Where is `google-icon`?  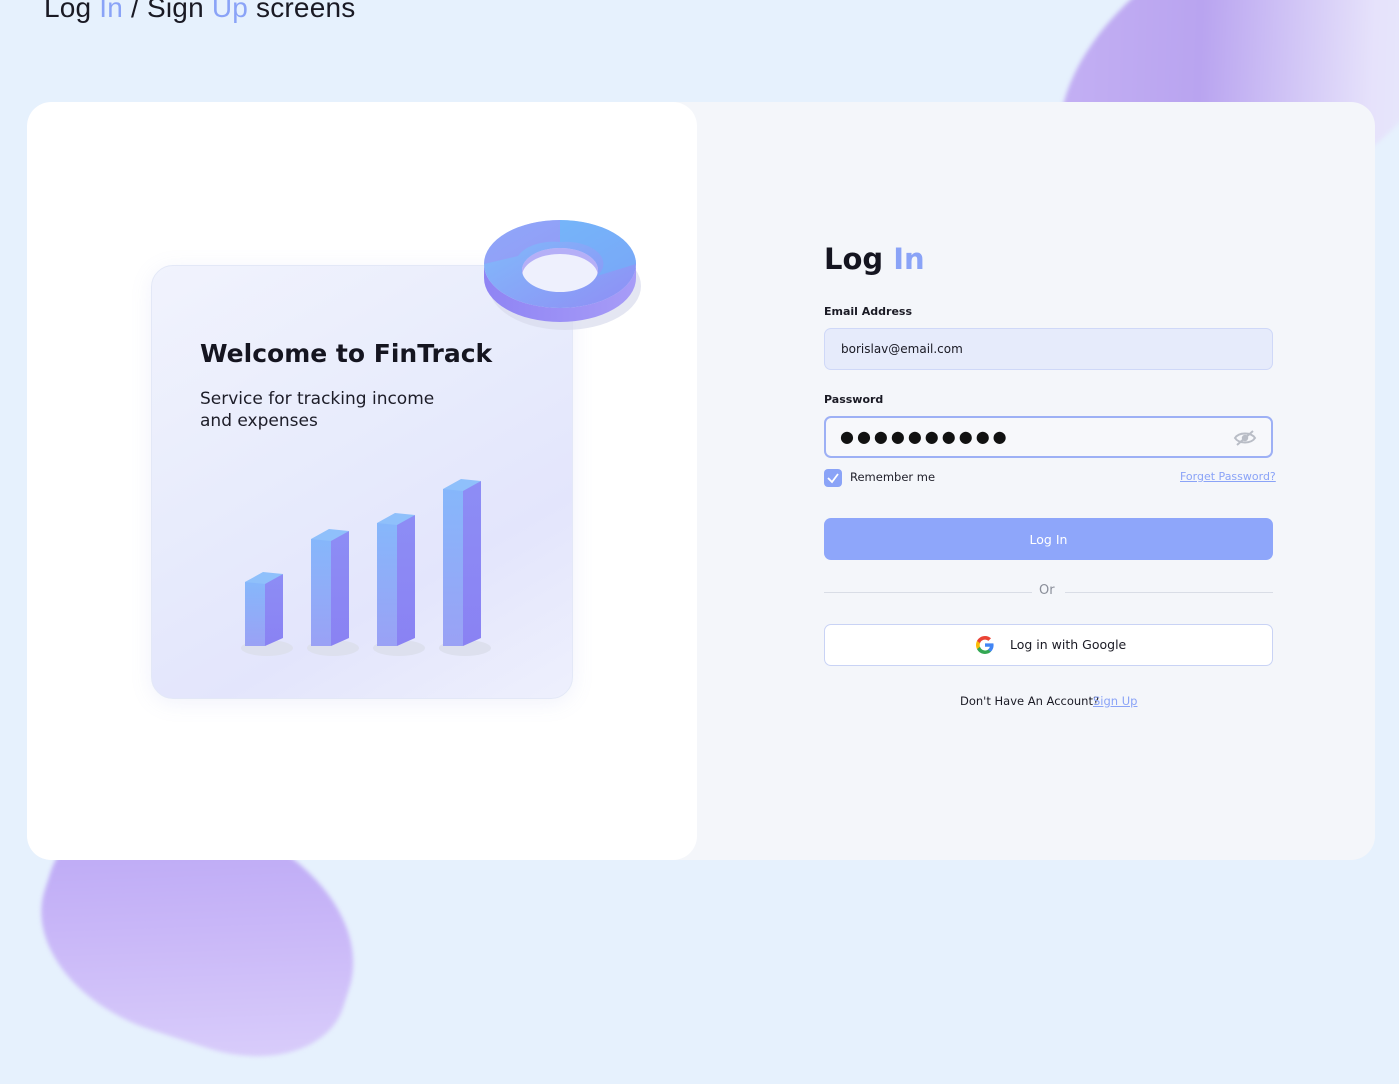 google-icon is located at coordinates (985, 645).